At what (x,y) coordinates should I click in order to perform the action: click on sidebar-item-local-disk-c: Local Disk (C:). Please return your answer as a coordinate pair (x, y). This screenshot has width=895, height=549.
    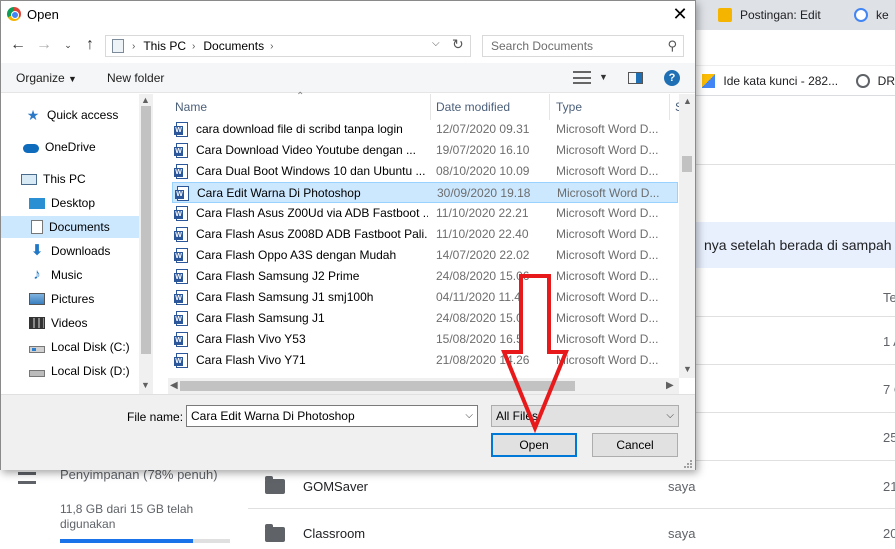
    Looking at the image, I should click on (70, 347).